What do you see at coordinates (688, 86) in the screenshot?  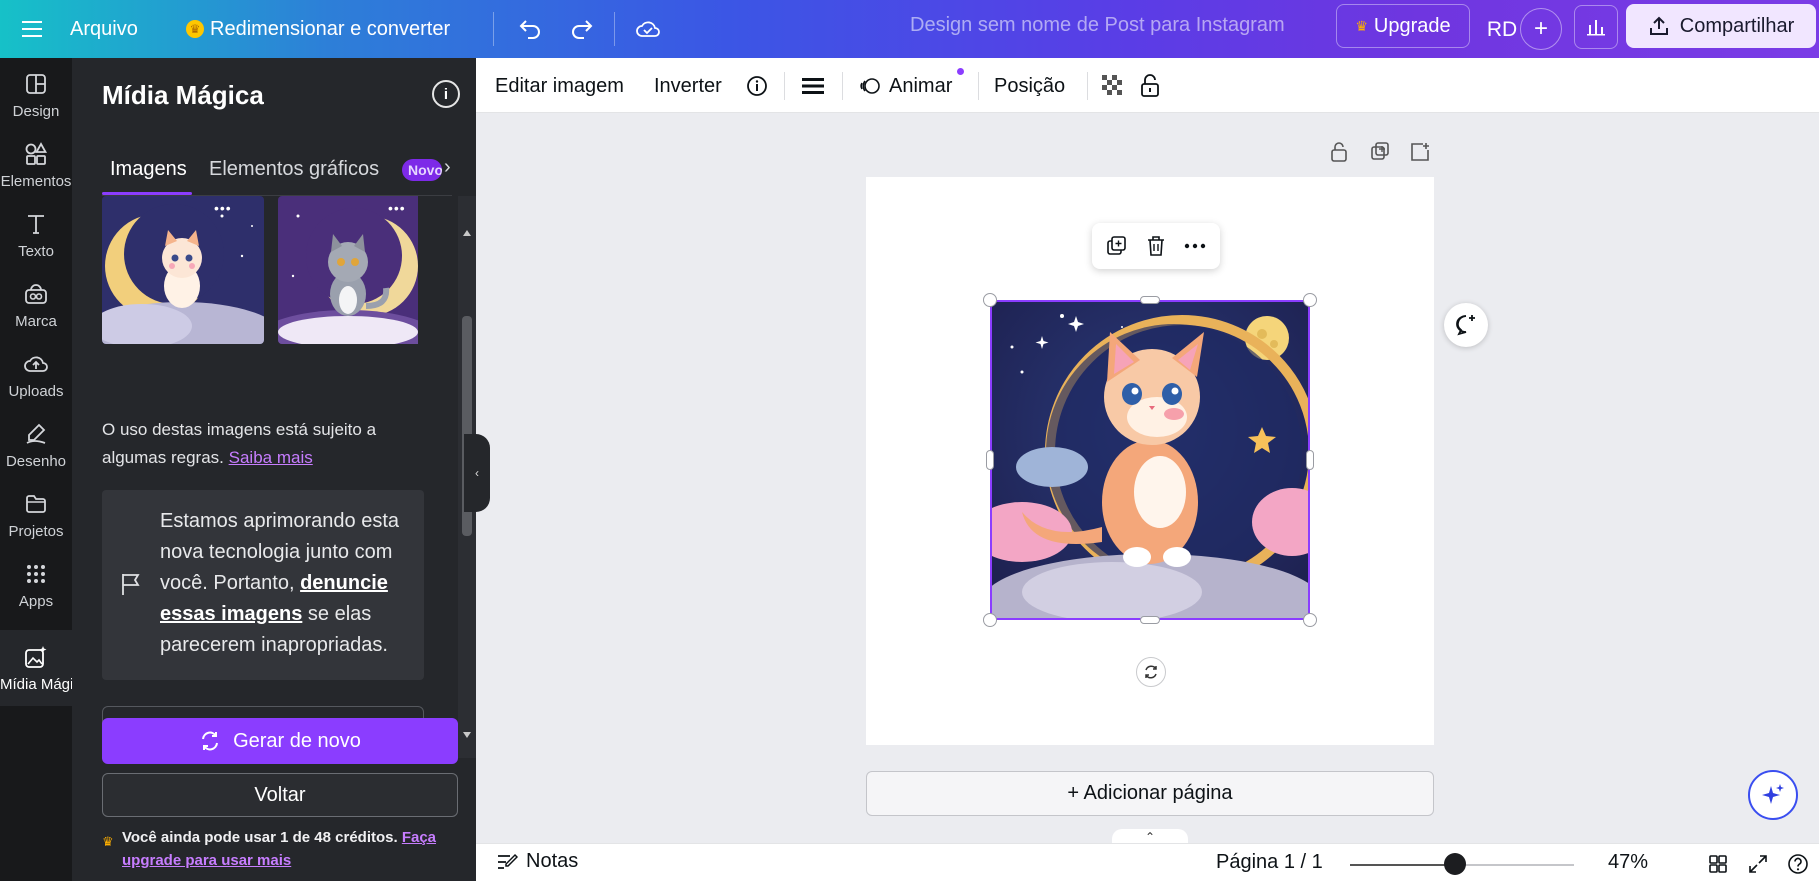 I see `flip-button: Inverter` at bounding box center [688, 86].